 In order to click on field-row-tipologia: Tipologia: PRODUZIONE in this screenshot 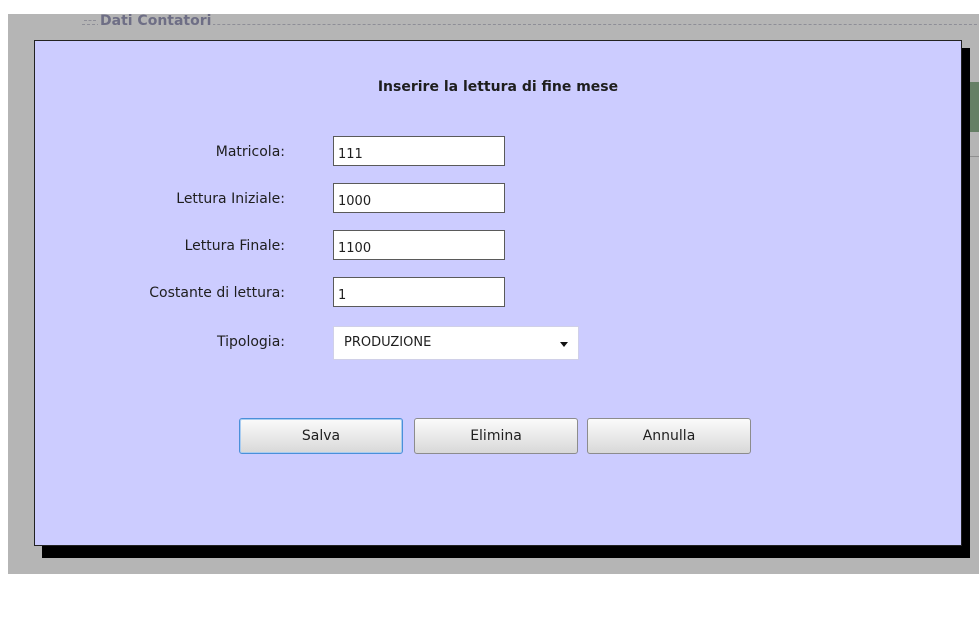, I will do `click(498, 343)`.